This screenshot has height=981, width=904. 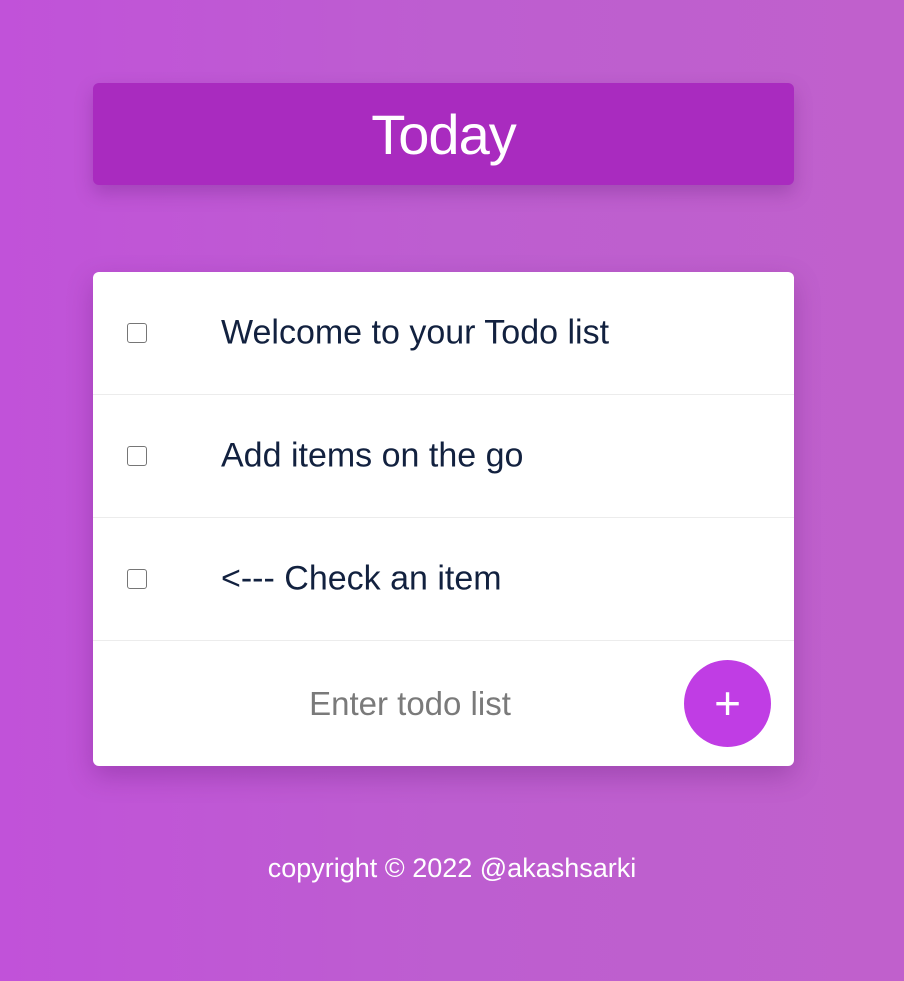 What do you see at coordinates (415, 332) in the screenshot?
I see `todo-item-text: Welcome to your Todo list` at bounding box center [415, 332].